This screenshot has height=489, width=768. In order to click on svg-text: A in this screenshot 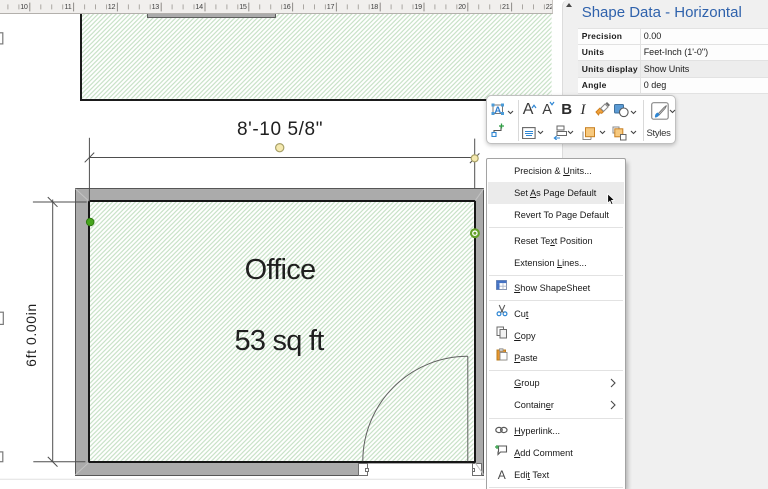, I will do `click(497, 110)`.